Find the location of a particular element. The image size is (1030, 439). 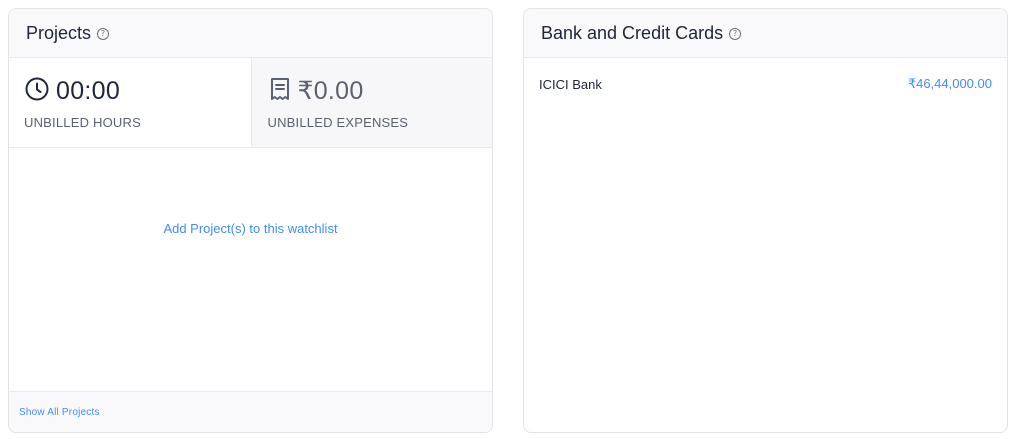

unbilled-hours-stat: 00:00 UNBILLED HOURS is located at coordinates (130, 102).